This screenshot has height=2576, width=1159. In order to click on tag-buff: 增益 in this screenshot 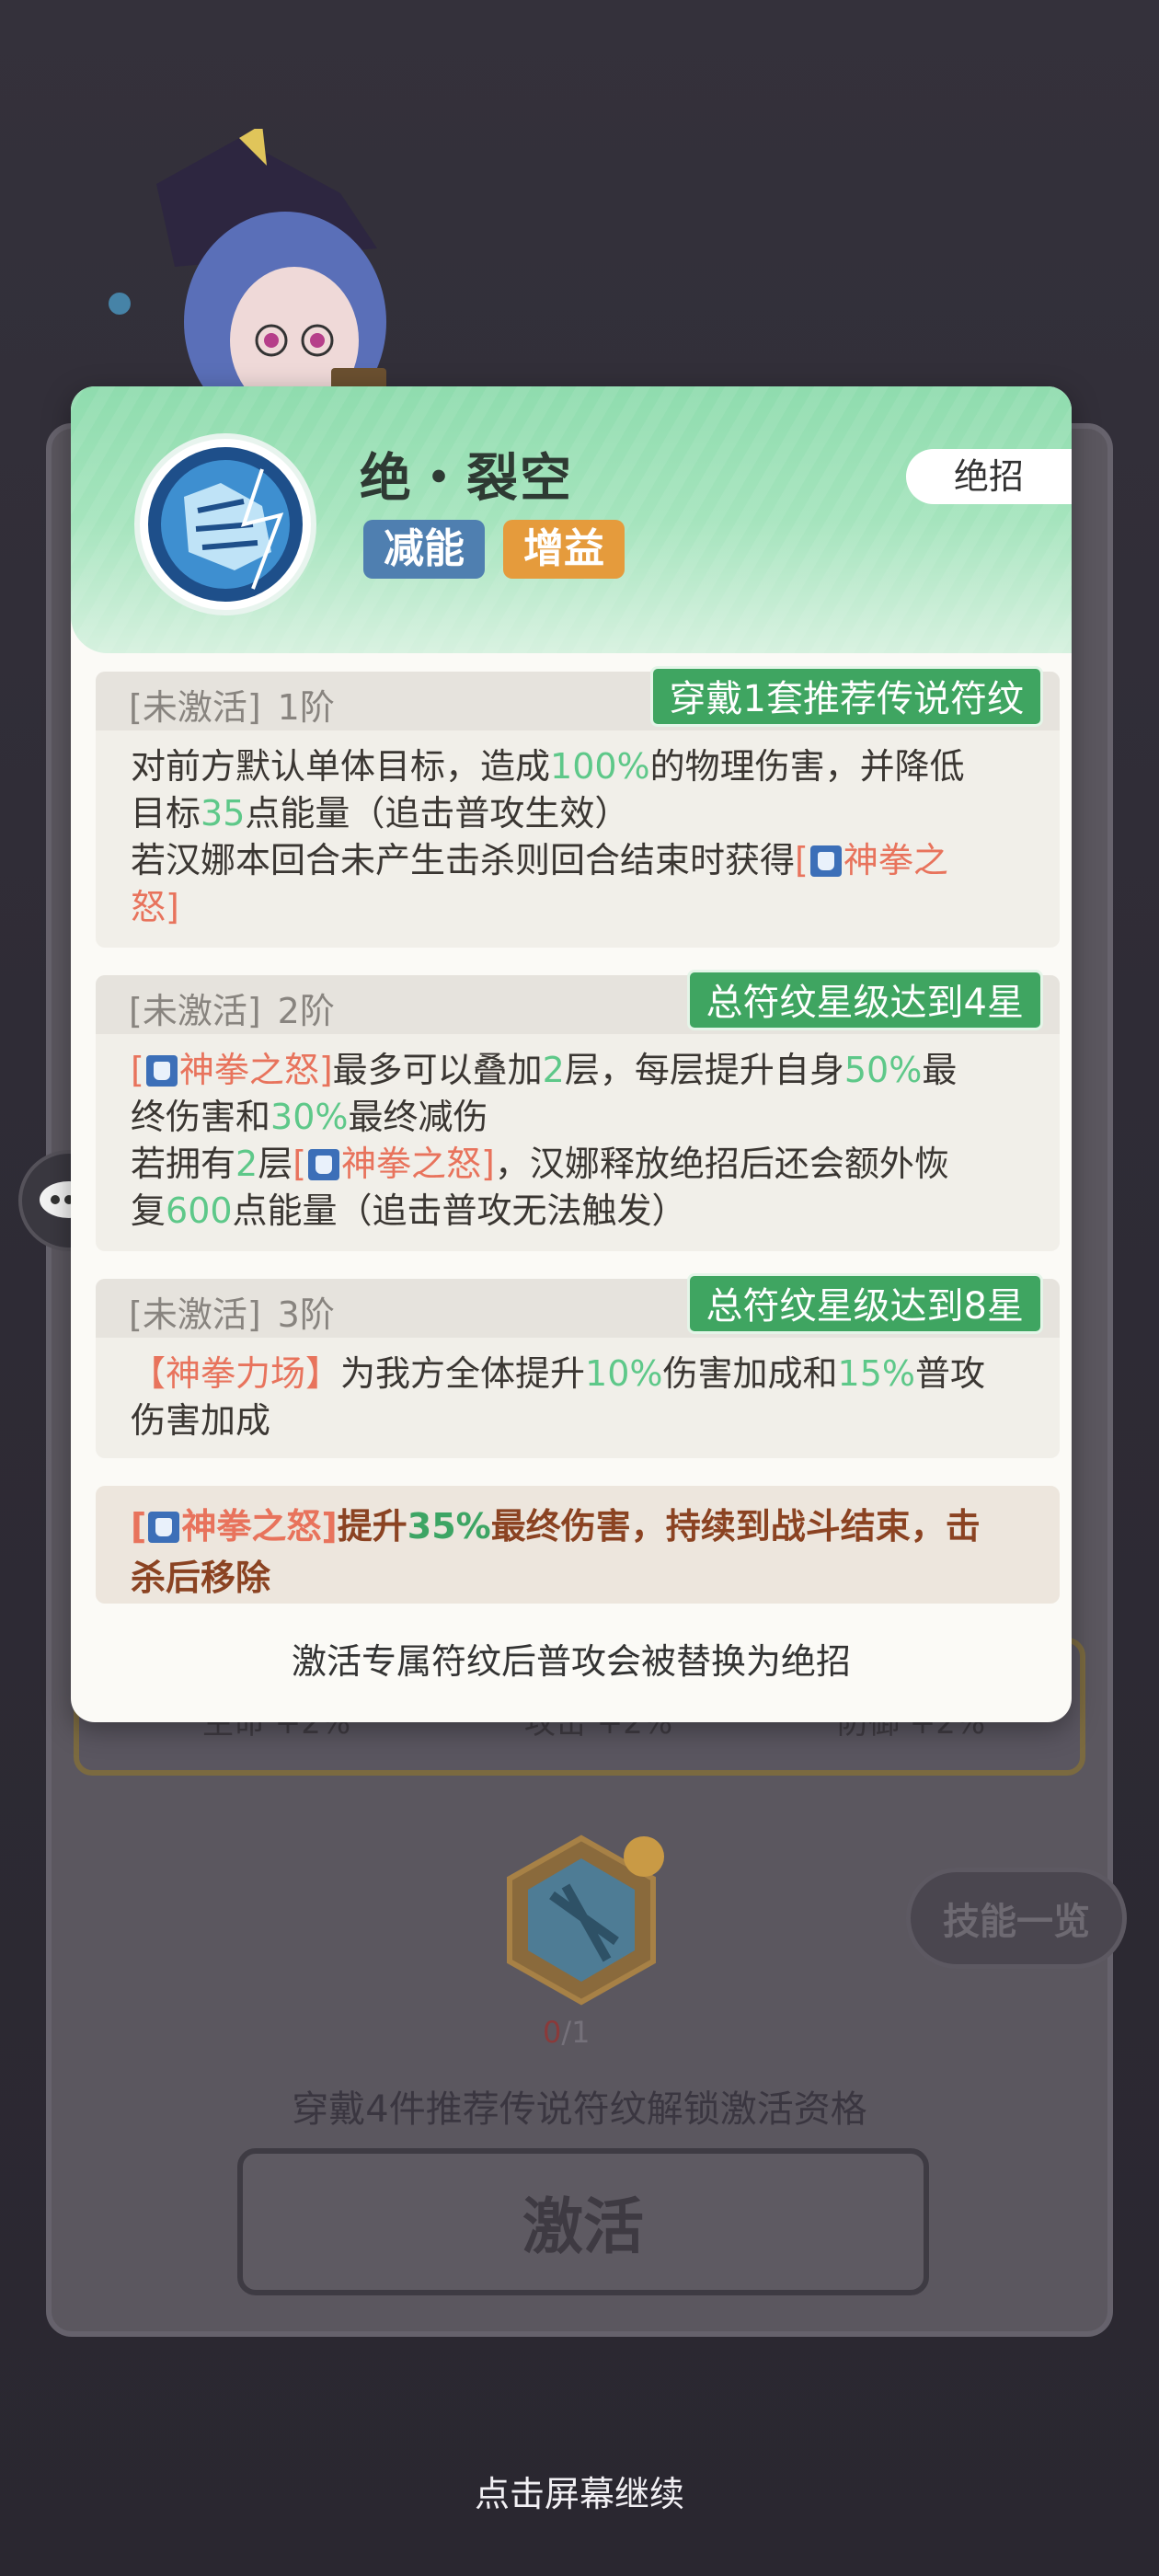, I will do `click(564, 549)`.